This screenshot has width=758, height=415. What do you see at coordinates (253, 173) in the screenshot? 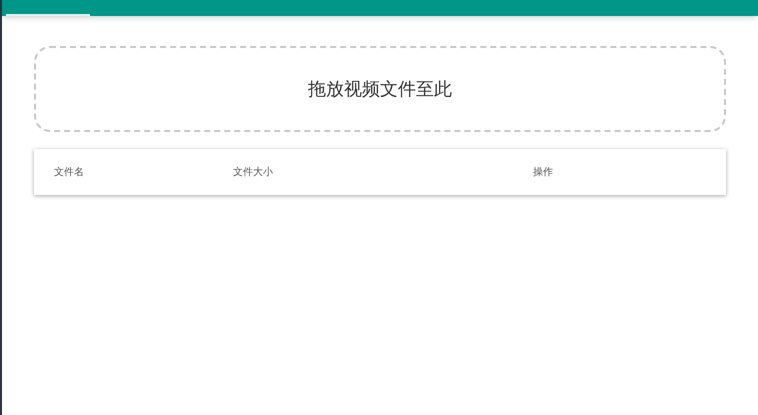
I see `column-header: 文件大小` at bounding box center [253, 173].